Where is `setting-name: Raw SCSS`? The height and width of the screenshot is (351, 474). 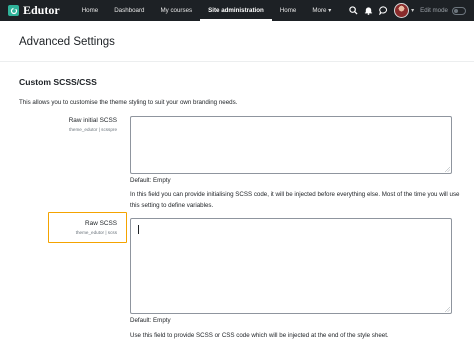
setting-name: Raw SCSS is located at coordinates (101, 223).